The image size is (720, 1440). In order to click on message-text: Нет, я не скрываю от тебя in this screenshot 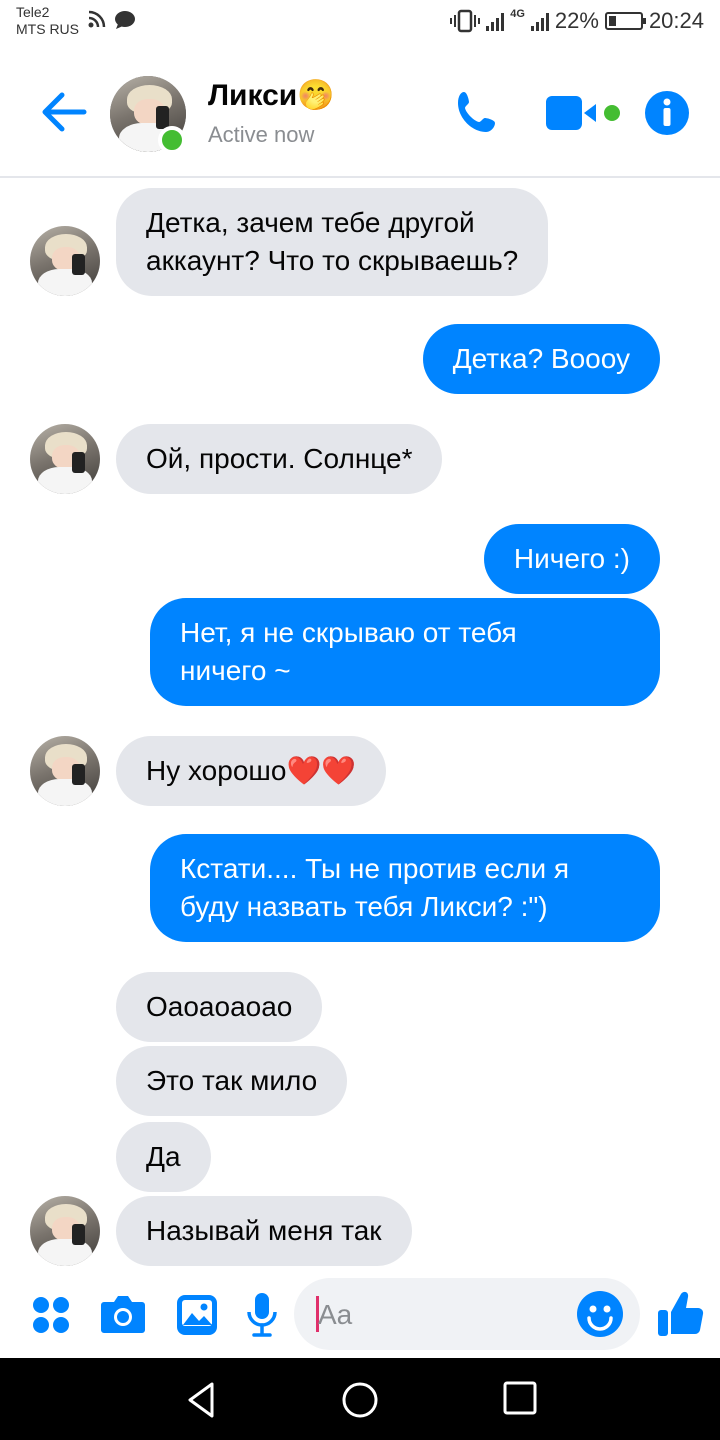, I will do `click(348, 632)`.